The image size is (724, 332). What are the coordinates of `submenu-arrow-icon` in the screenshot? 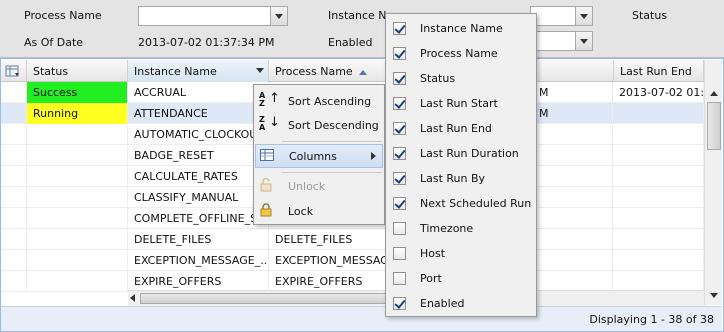 It's located at (373, 156).